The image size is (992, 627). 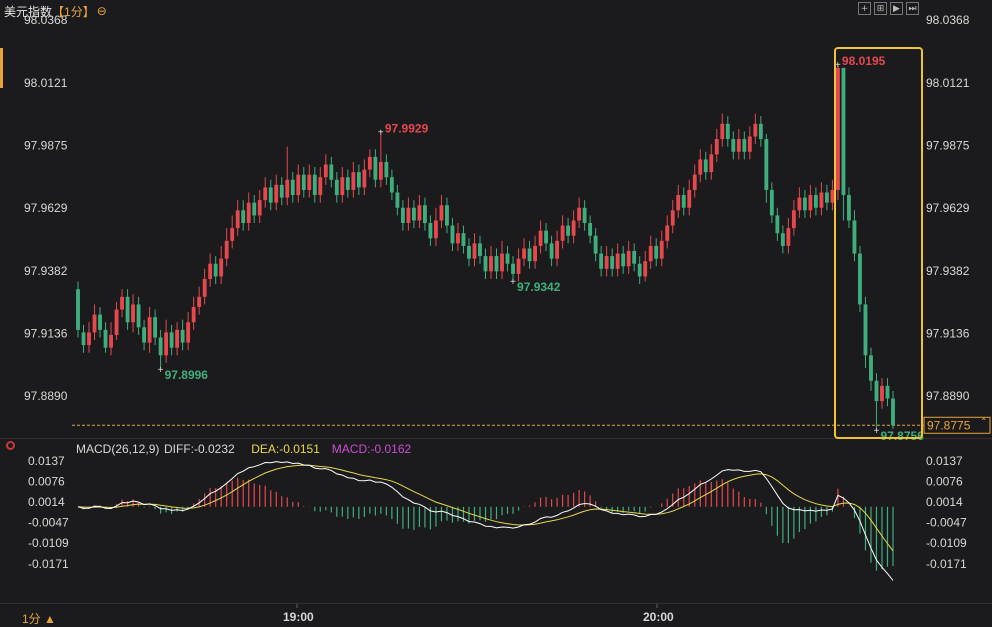 What do you see at coordinates (46, 83) in the screenshot?
I see `price-tick-left: 98.0121` at bounding box center [46, 83].